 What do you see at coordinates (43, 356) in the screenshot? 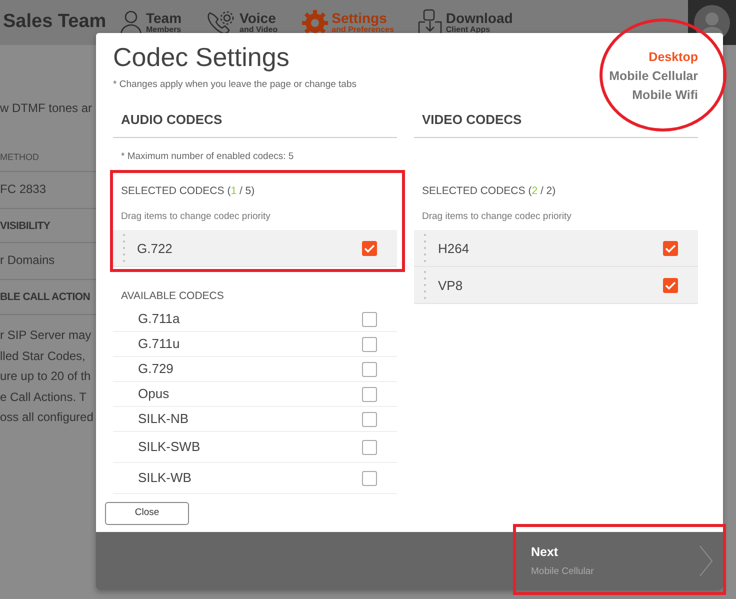
I see `paragraph-line: lled Star Codes,` at bounding box center [43, 356].